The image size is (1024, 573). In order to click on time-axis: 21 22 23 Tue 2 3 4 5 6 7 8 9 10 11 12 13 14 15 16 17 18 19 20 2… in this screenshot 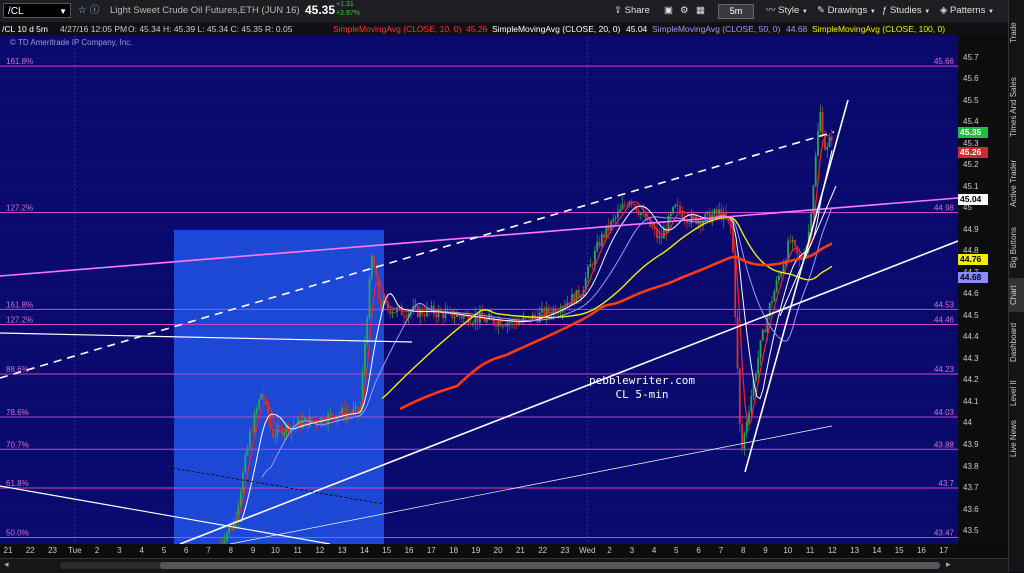, I will do `click(479, 551)`.